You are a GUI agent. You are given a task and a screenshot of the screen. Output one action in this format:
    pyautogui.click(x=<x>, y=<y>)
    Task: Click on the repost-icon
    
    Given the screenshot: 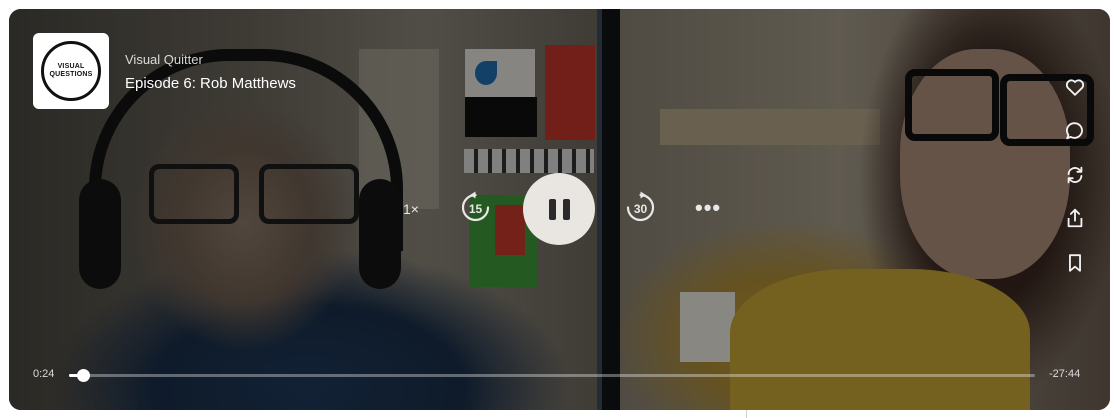 What is the action you would take?
    pyautogui.click(x=1075, y=175)
    